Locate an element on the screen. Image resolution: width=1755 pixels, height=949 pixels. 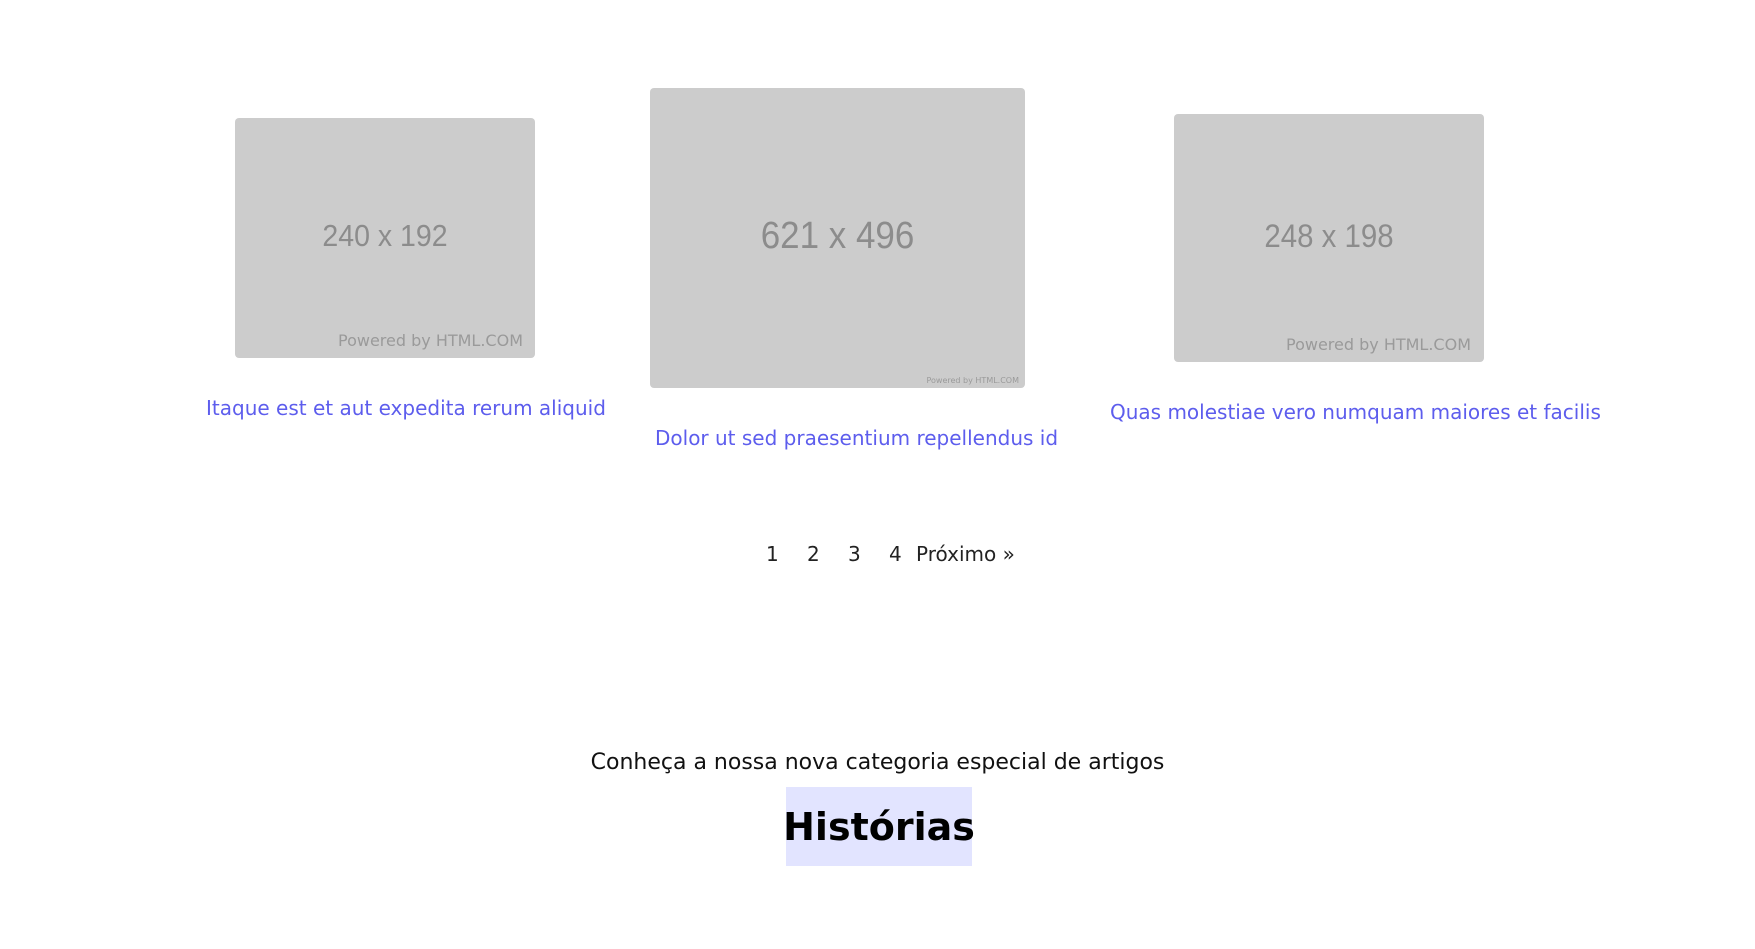
thumbnail-dimensions-label: 248 x 198 is located at coordinates (1329, 236).